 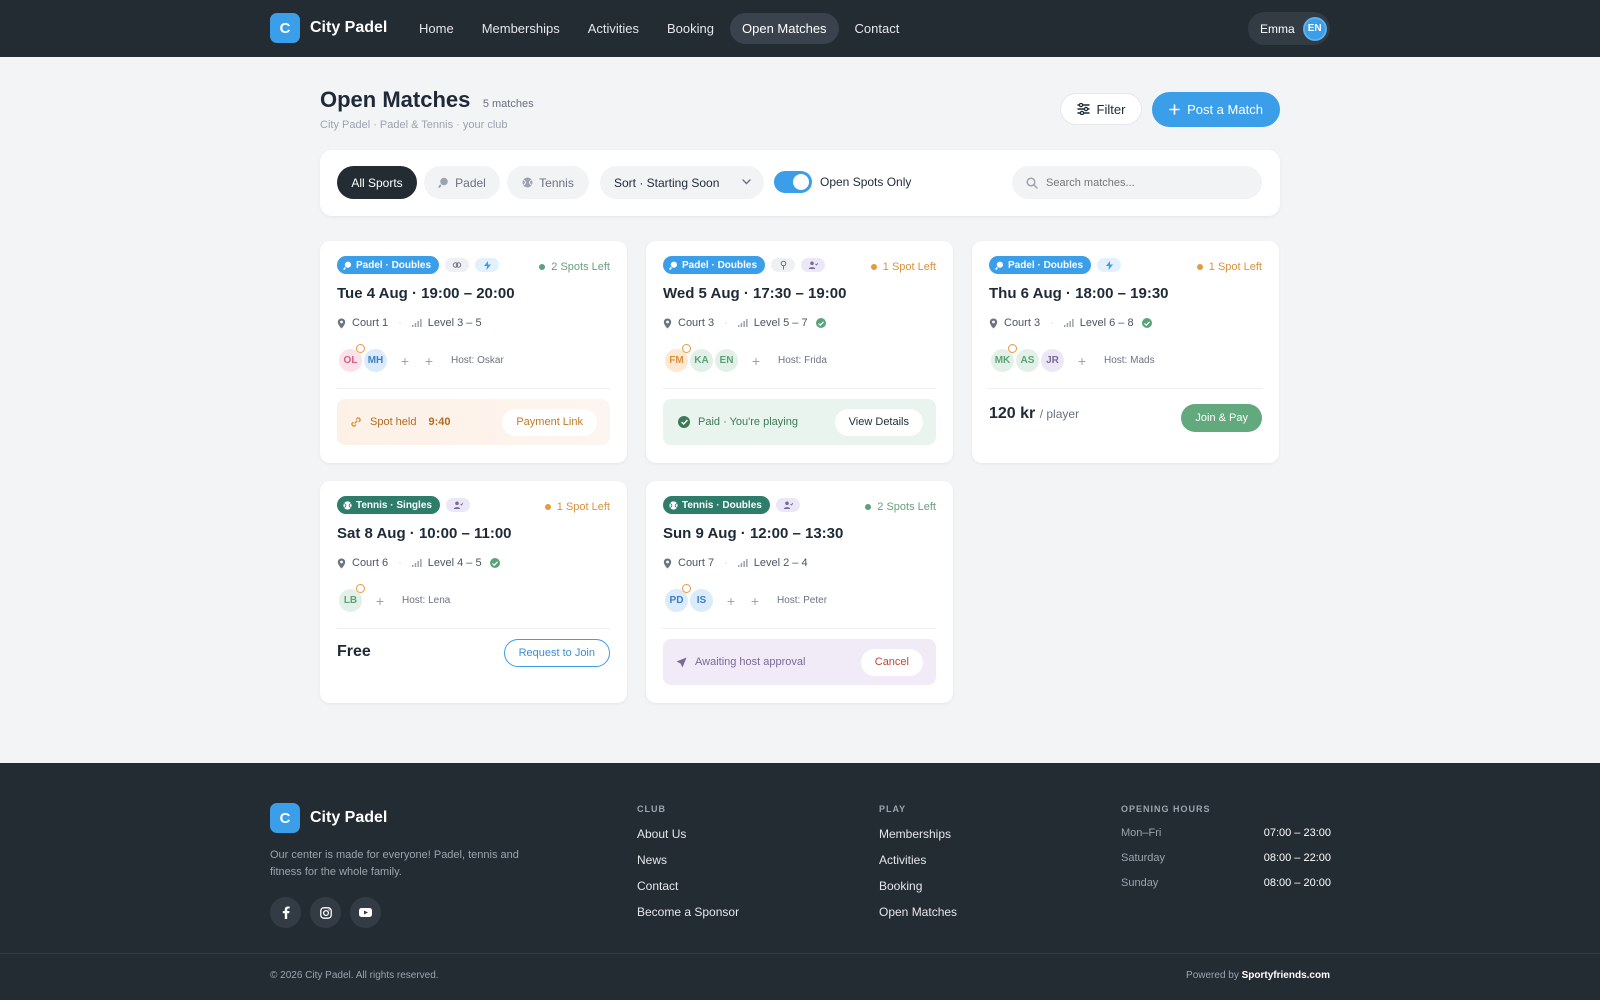 What do you see at coordinates (1146, 182) in the screenshot?
I see `search-input` at bounding box center [1146, 182].